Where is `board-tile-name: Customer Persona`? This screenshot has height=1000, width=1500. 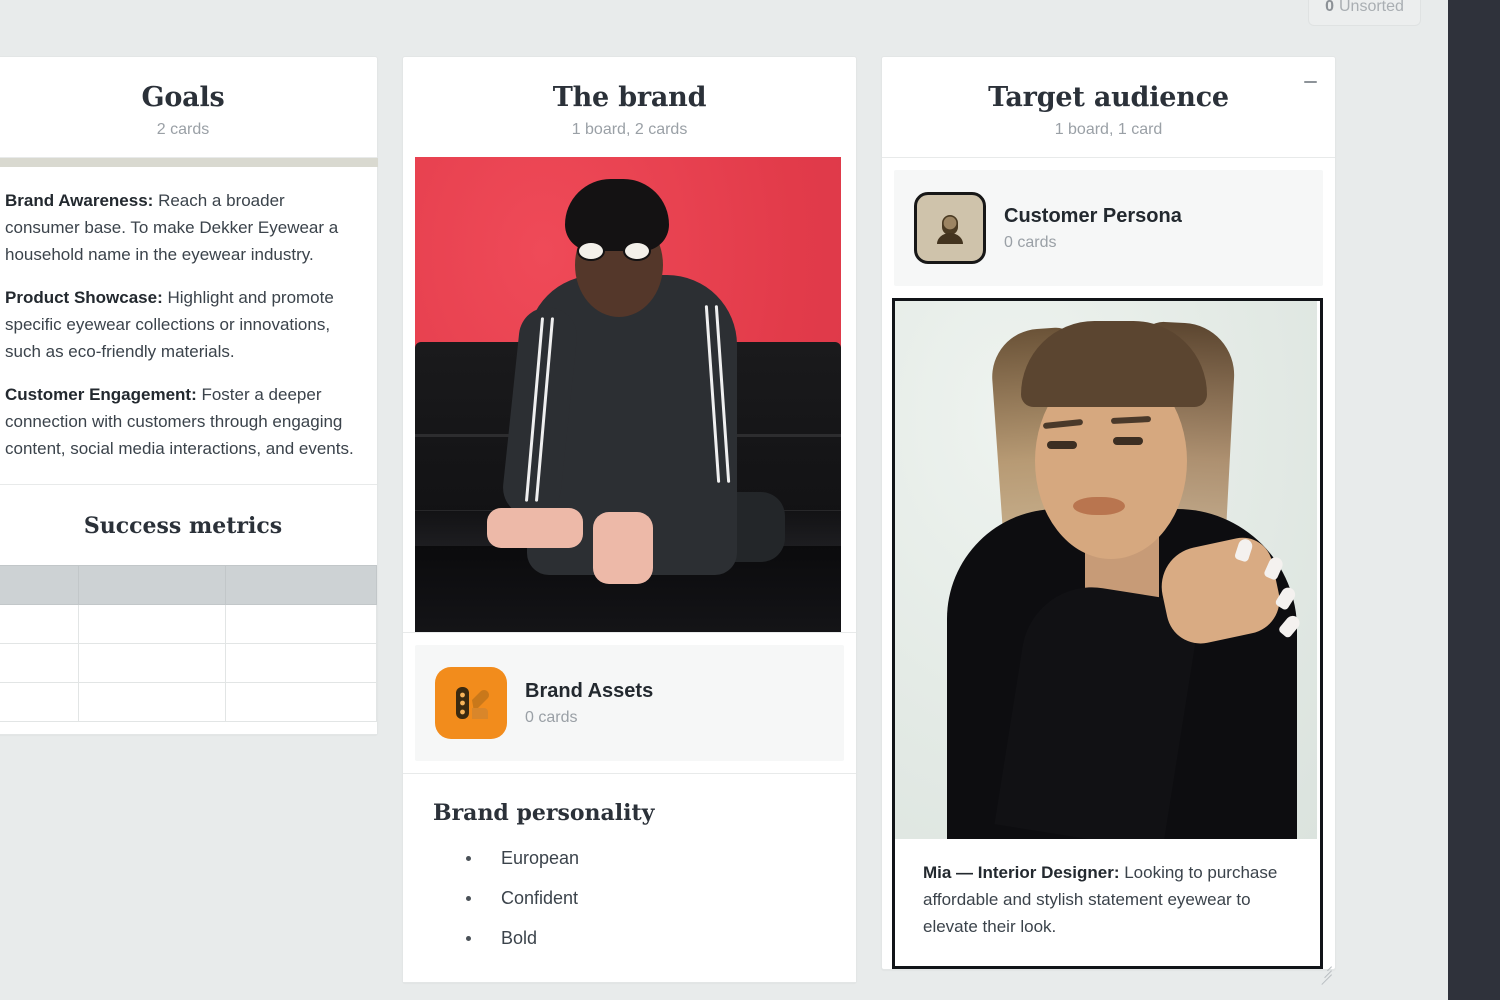
board-tile-name: Customer Persona is located at coordinates (1093, 215).